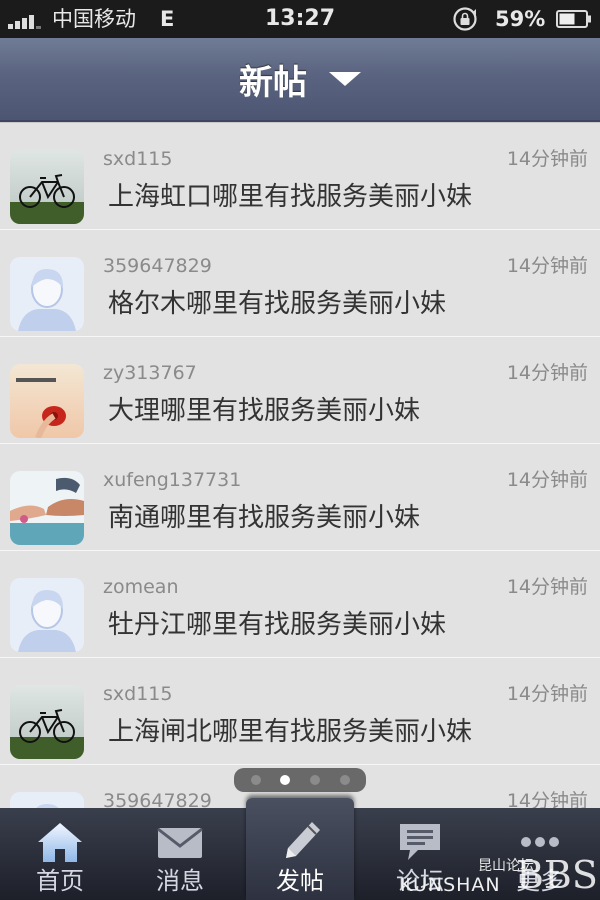 This screenshot has width=600, height=900. What do you see at coordinates (303, 840) in the screenshot?
I see `pencil-icon` at bounding box center [303, 840].